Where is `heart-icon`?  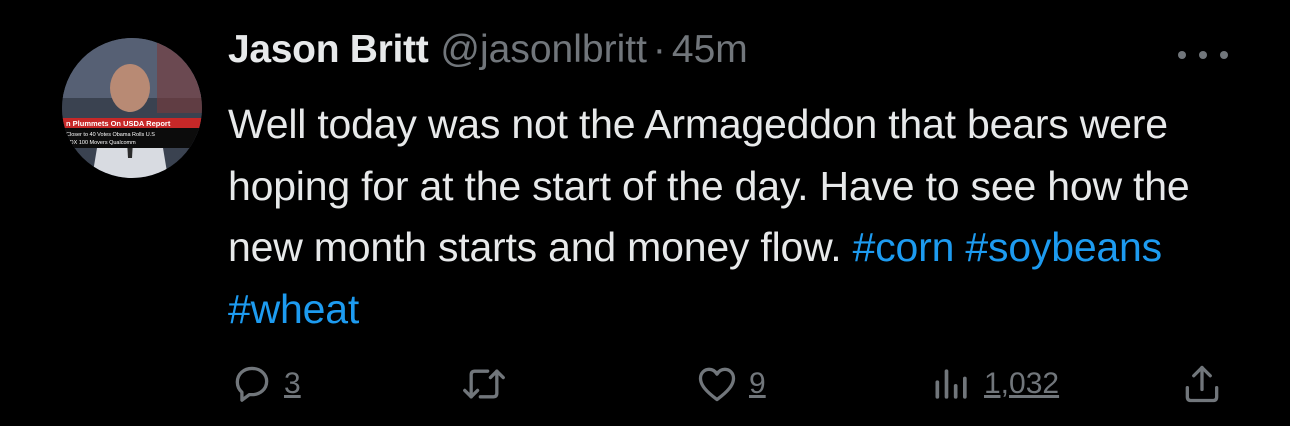
heart-icon is located at coordinates (717, 384).